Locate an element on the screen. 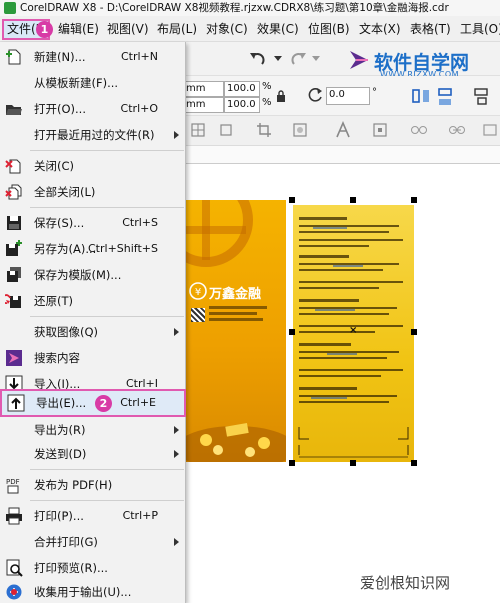 Image resolution: width=500 pixels, height=603 pixels. menu-item-search-content: 搜索内容 is located at coordinates (93, 358).